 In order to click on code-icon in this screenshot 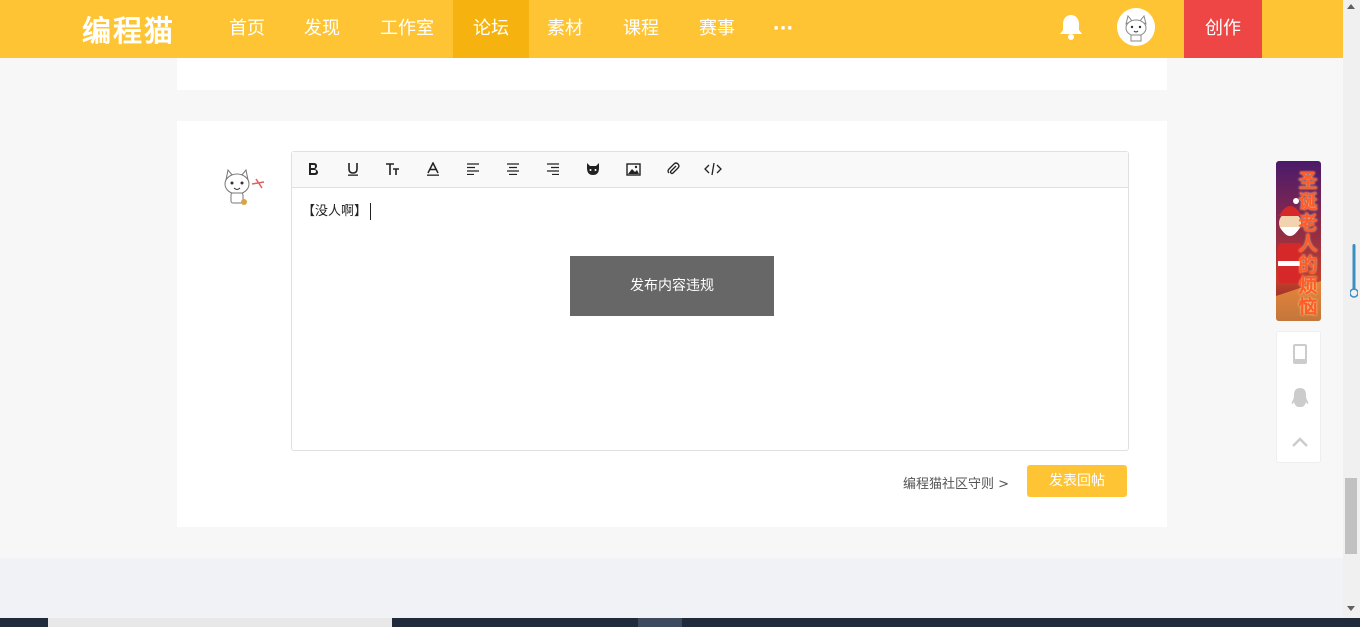, I will do `click(713, 169)`.